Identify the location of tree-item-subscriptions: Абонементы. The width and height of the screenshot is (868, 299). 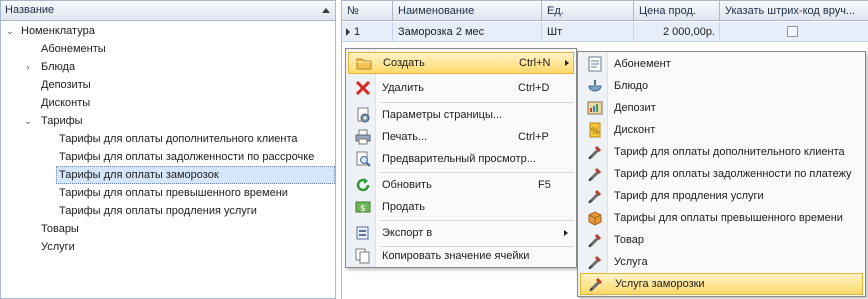
(168, 49).